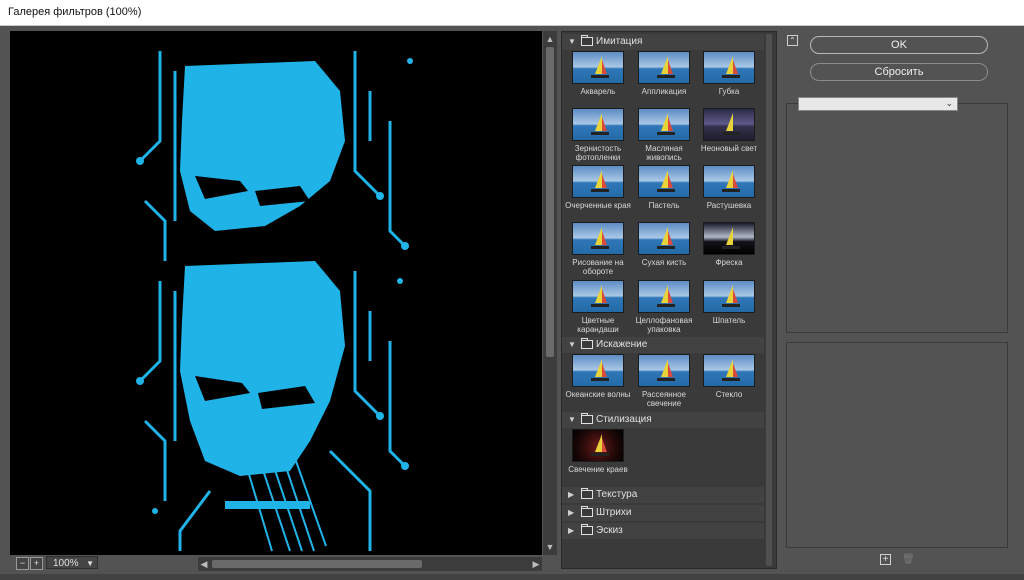 The image size is (1024, 580). What do you see at coordinates (663, 42) in the screenshot?
I see `category-artistic: ▼ Имитация` at bounding box center [663, 42].